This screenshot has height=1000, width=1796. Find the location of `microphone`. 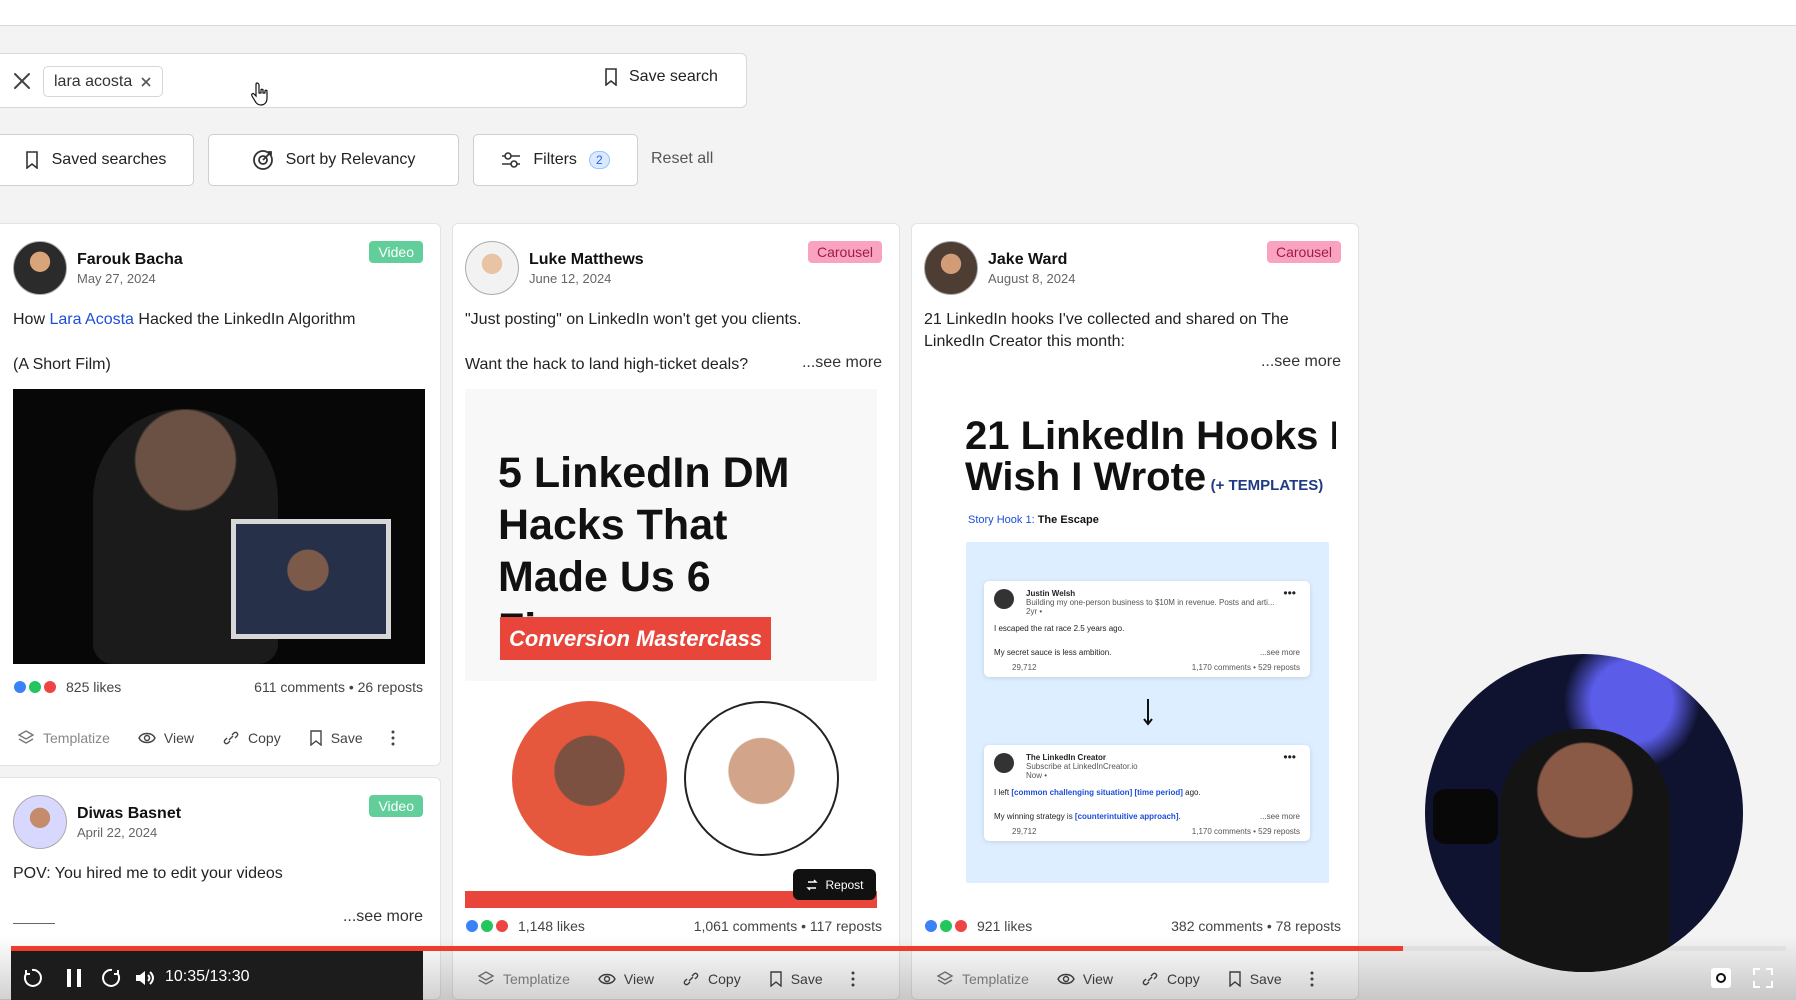

microphone is located at coordinates (1465, 816).